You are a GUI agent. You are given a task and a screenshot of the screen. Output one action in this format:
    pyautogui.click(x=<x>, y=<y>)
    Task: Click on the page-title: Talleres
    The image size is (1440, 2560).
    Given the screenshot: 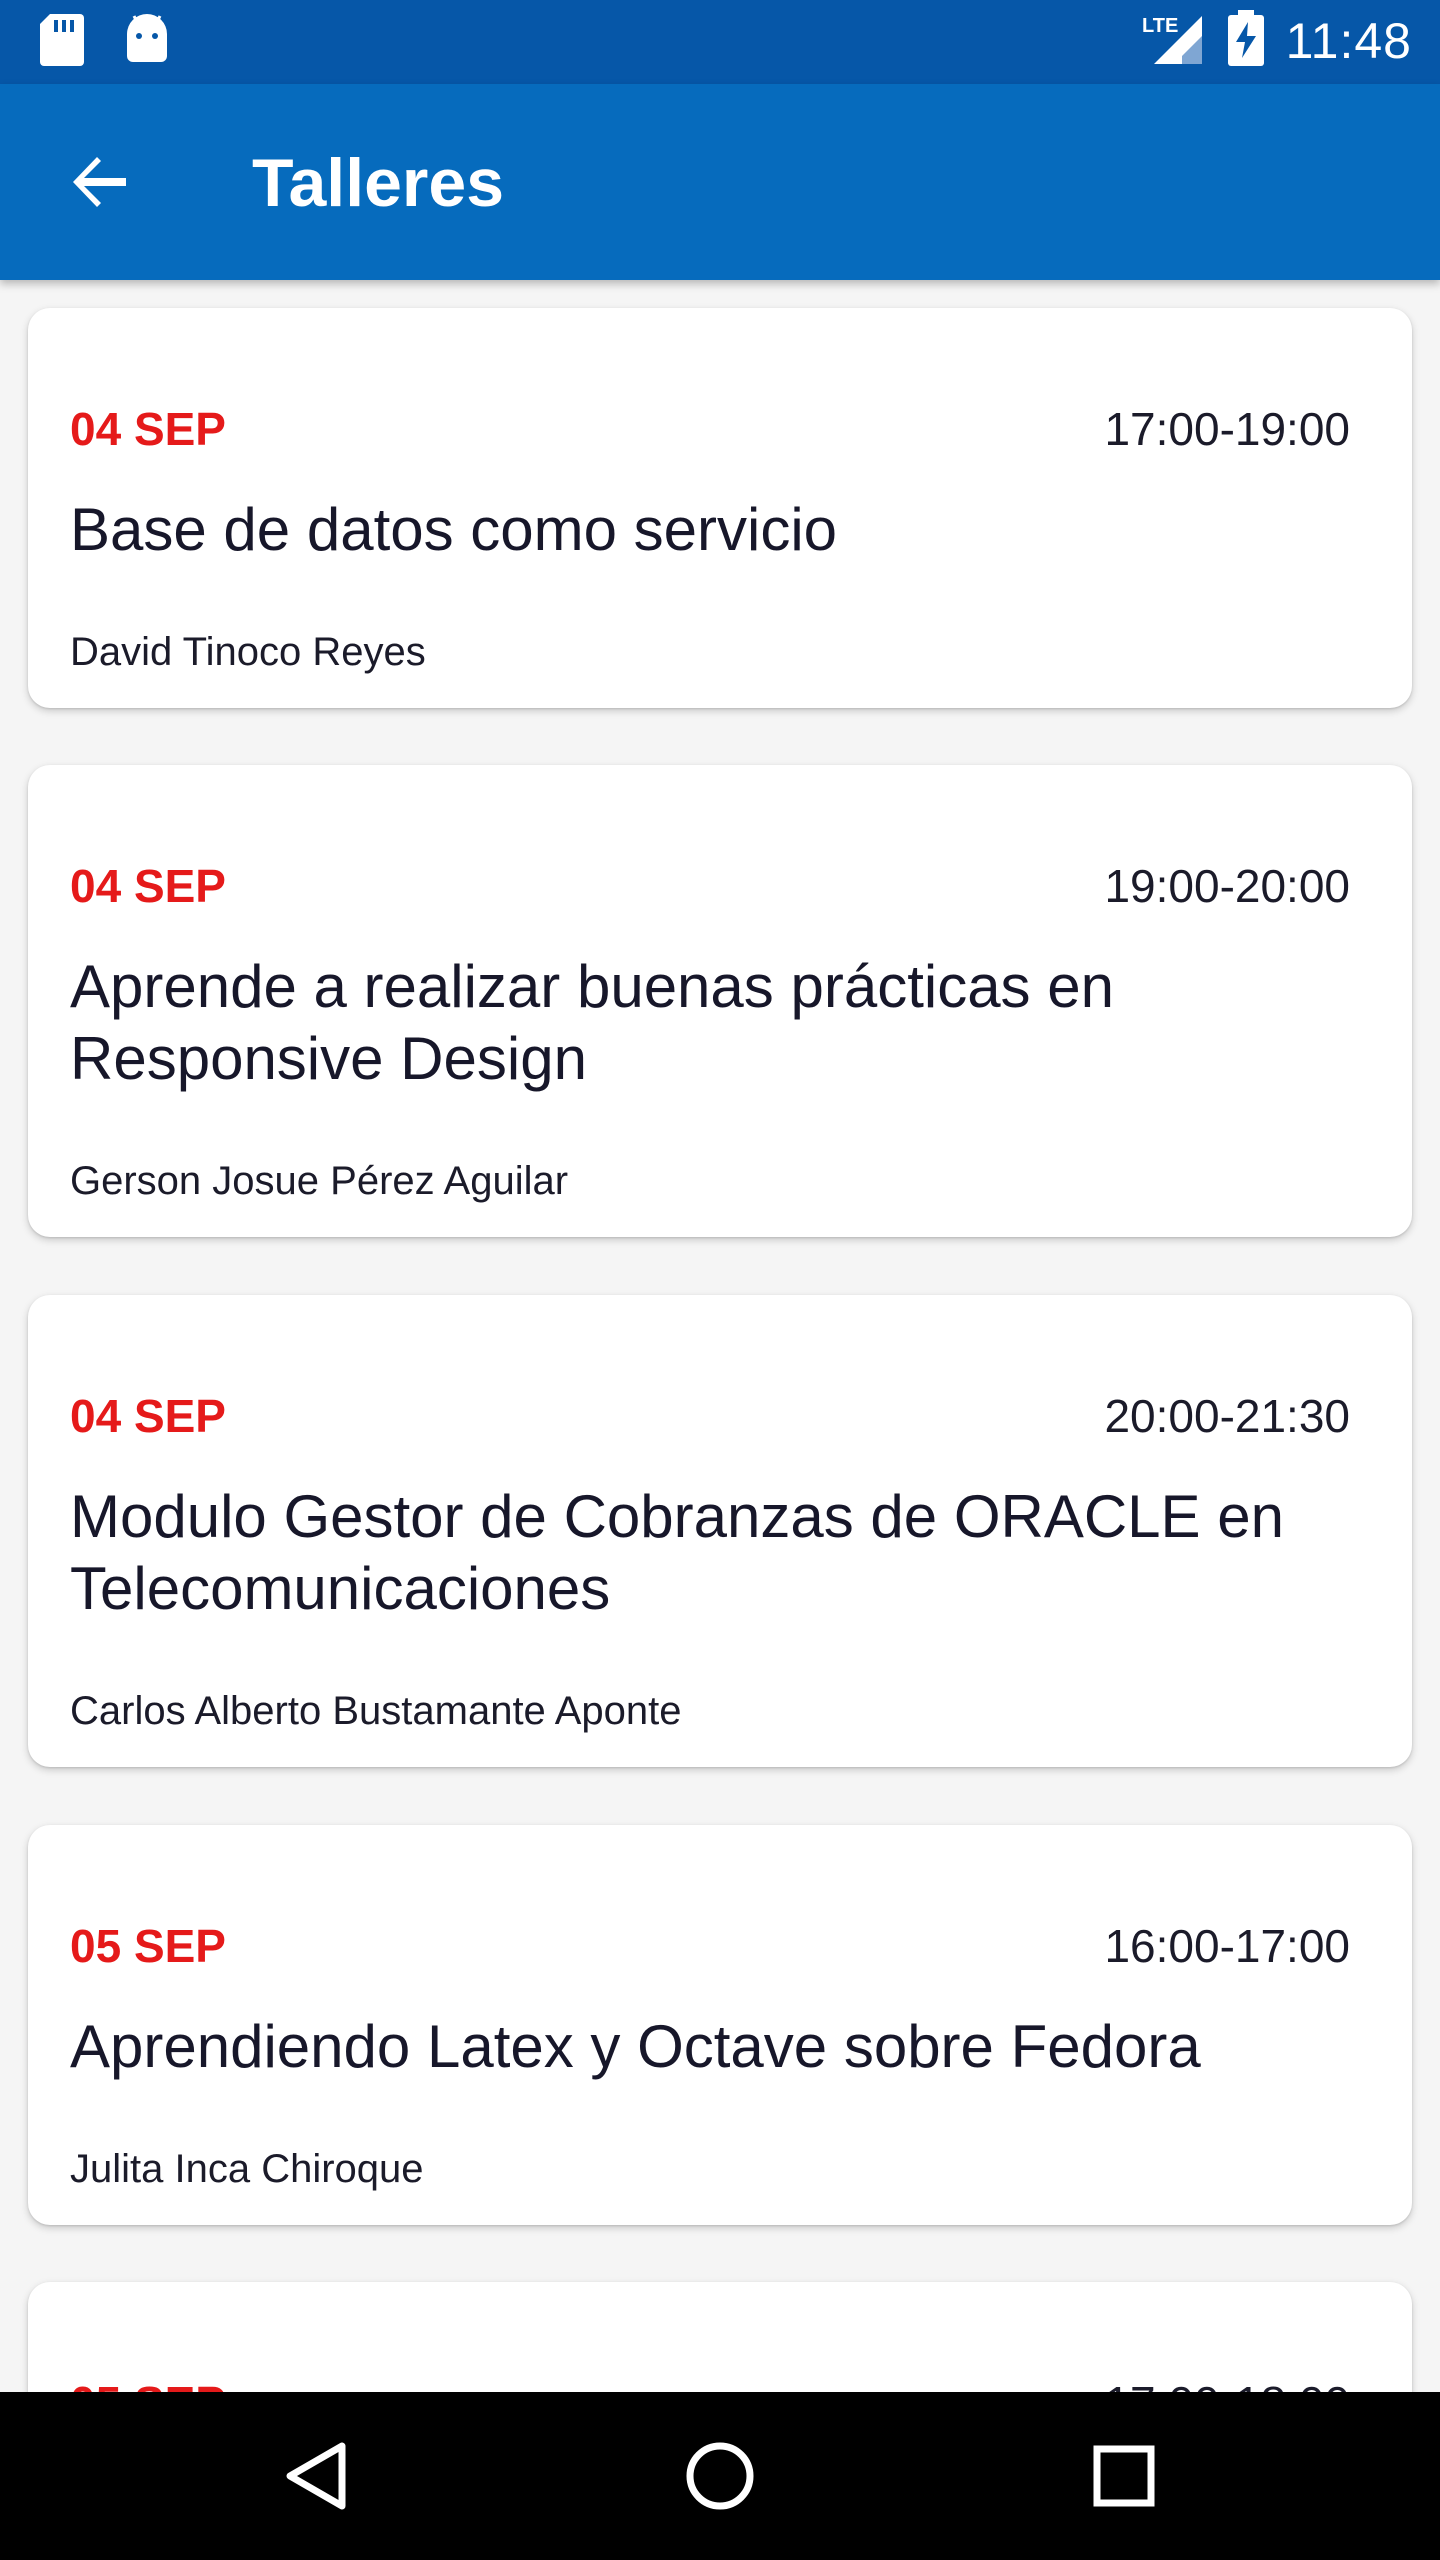 What is the action you would take?
    pyautogui.click(x=378, y=183)
    